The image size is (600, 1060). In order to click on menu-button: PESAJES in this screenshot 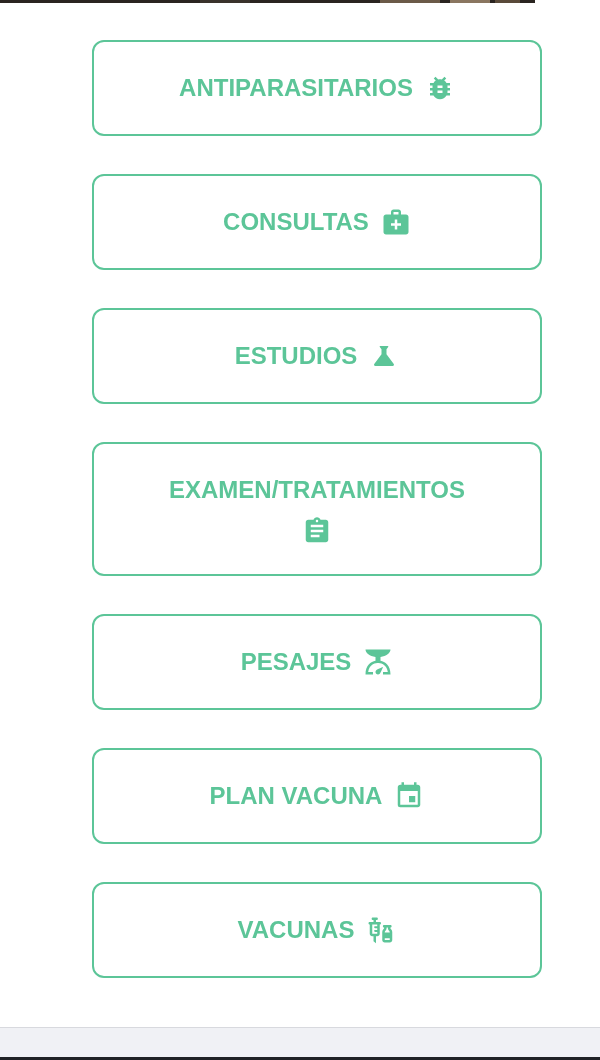, I will do `click(317, 662)`.